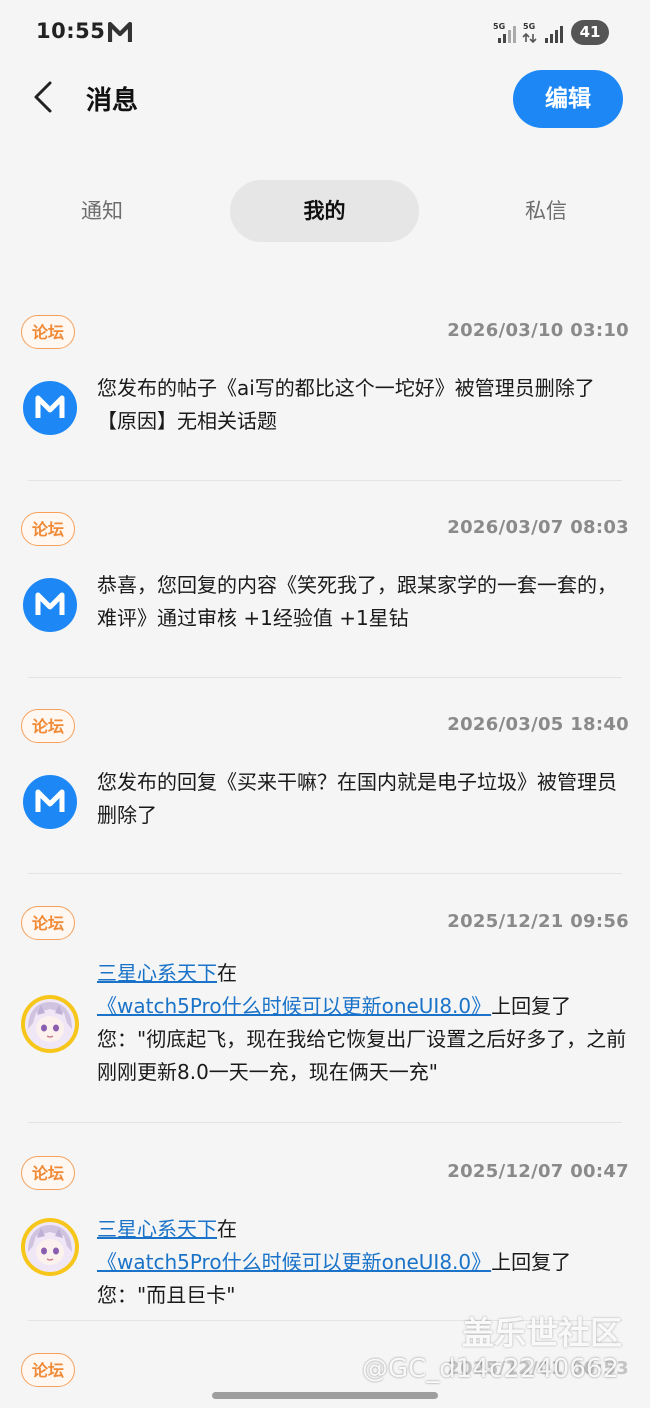 The width and height of the screenshot is (650, 1408). Describe the element at coordinates (102, 211) in the screenshot. I see `tab-notifications: 通知` at that location.